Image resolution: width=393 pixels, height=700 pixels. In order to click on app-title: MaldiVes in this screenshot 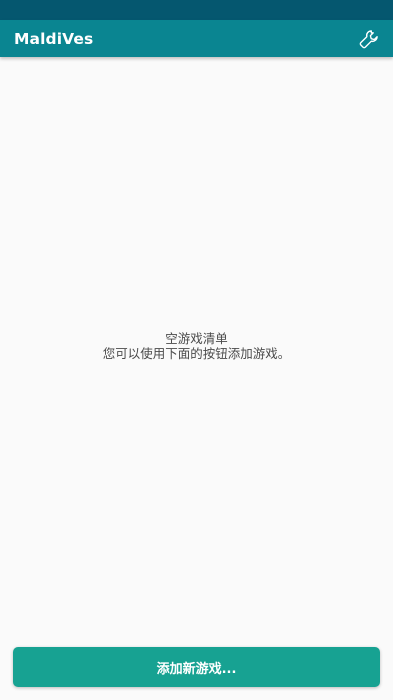, I will do `click(54, 38)`.